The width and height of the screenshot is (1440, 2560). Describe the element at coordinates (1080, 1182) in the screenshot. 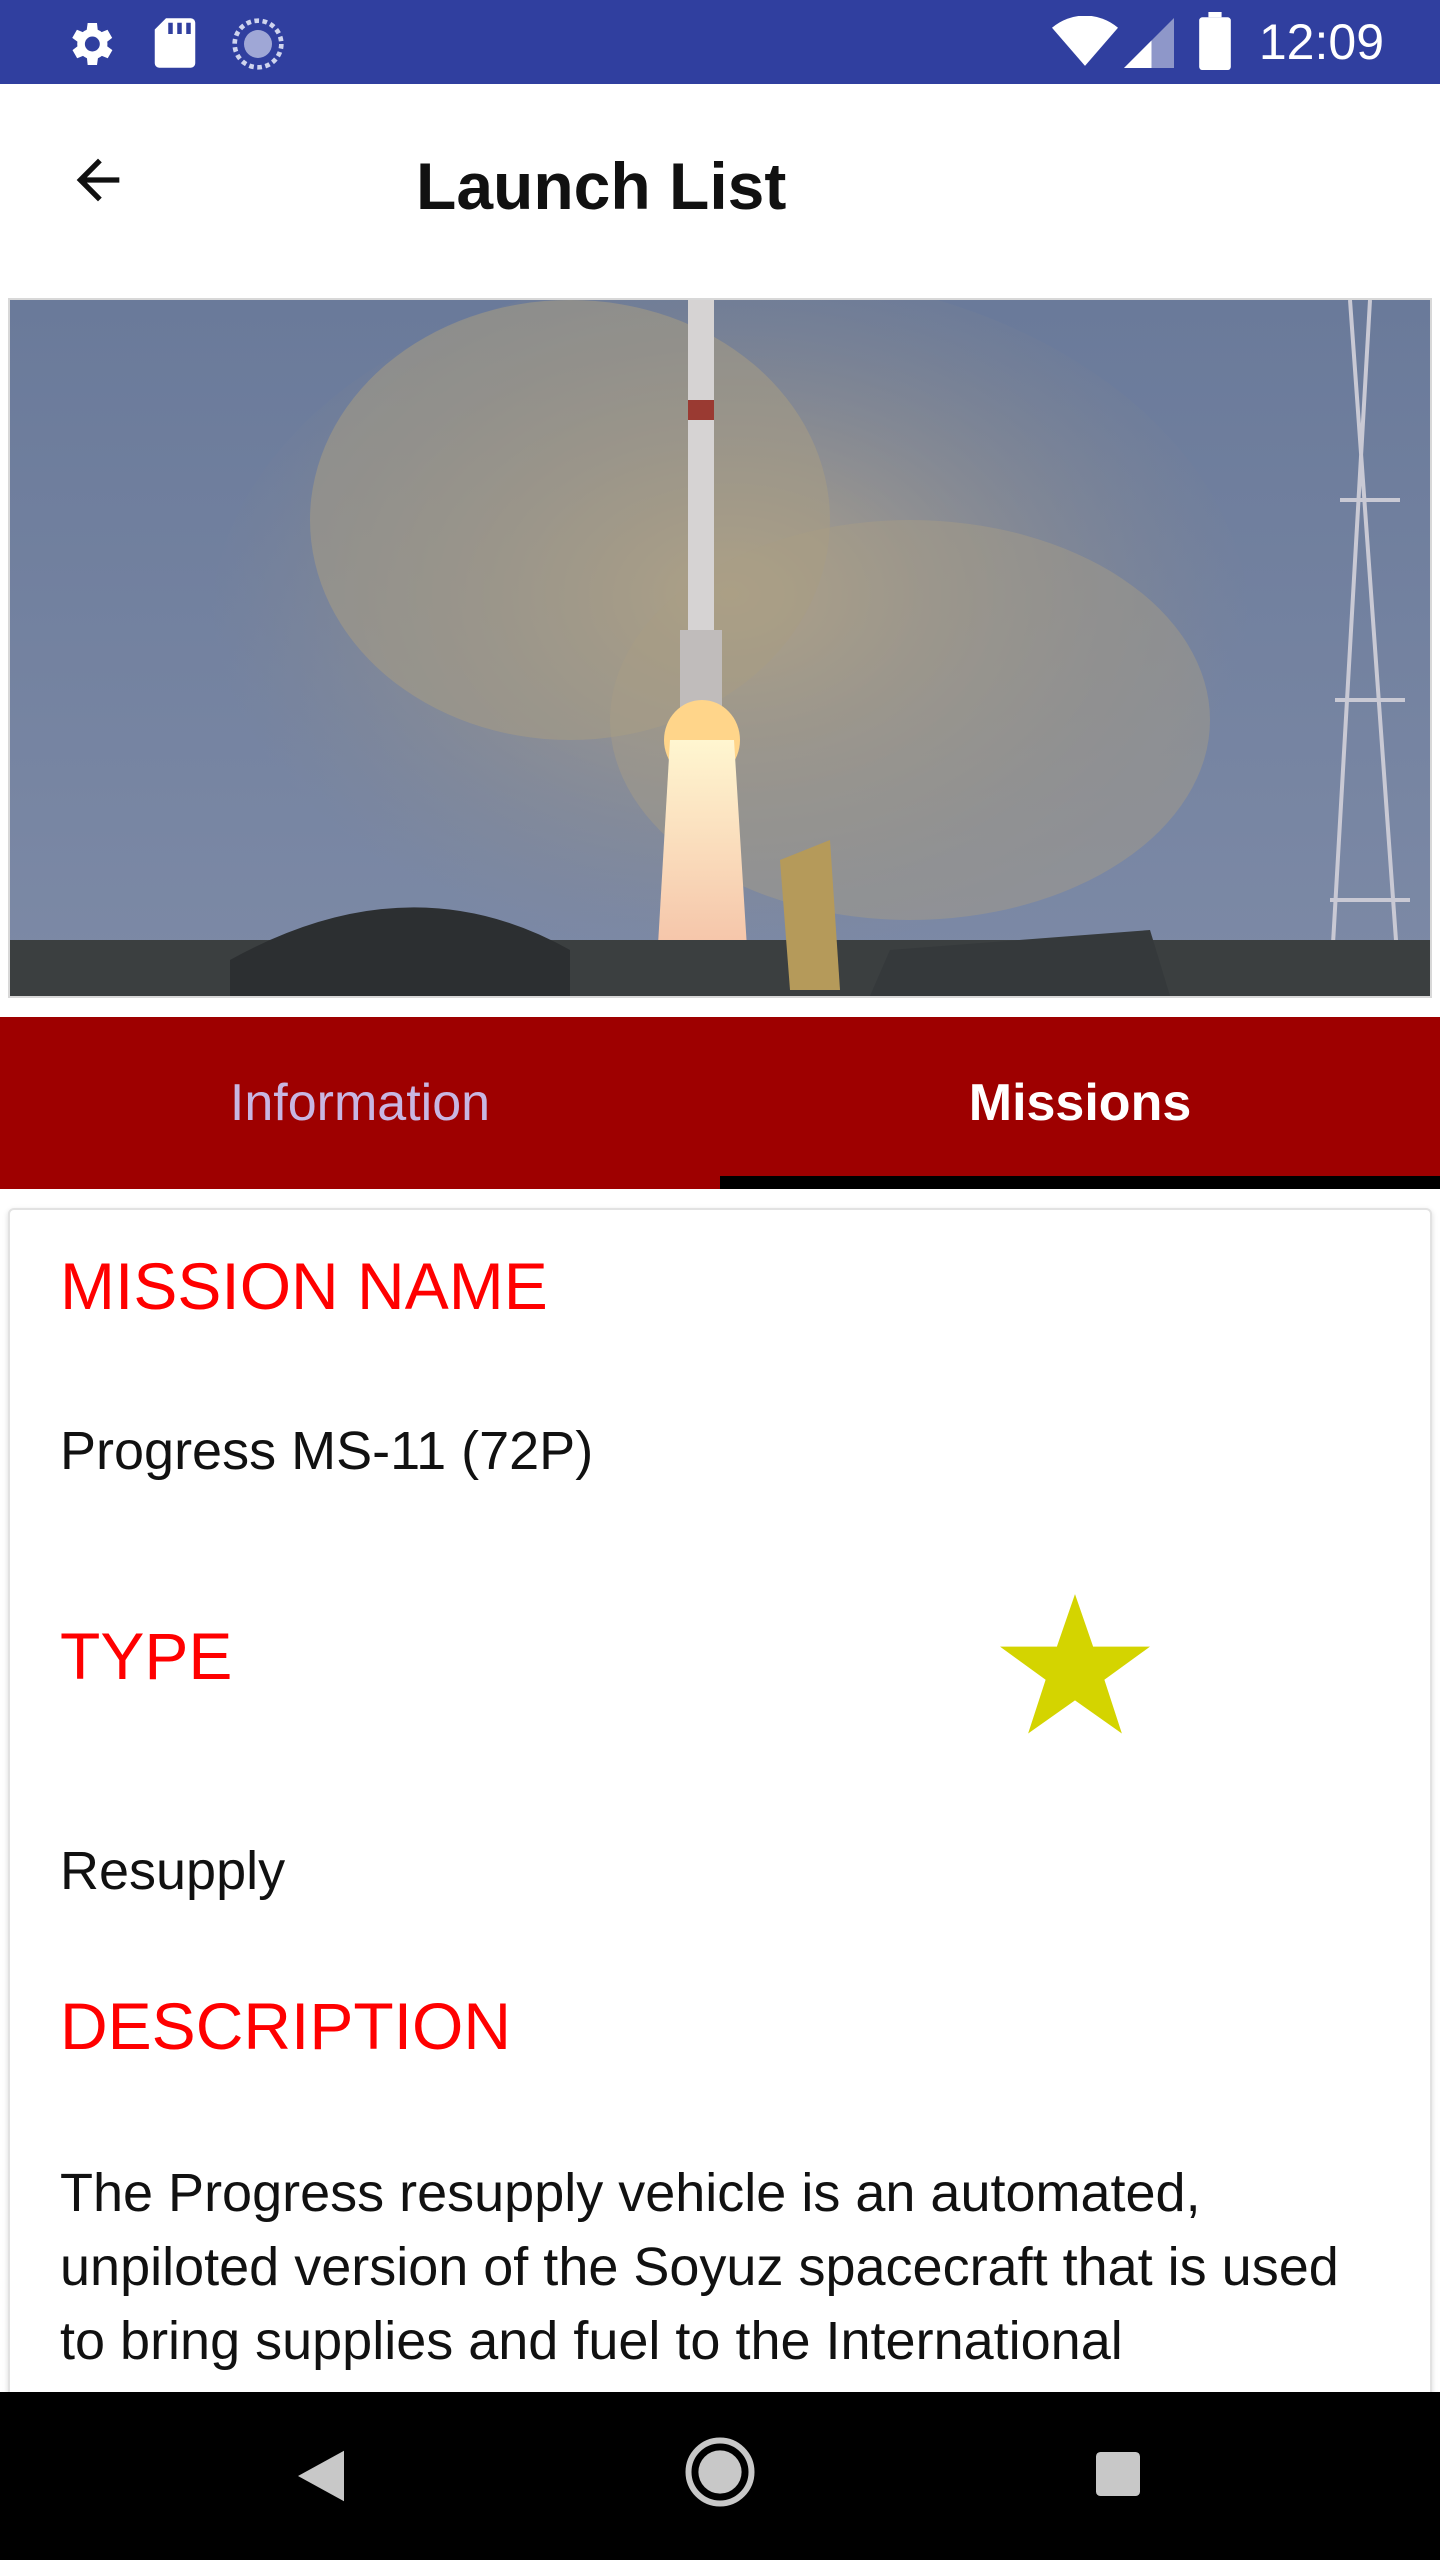

I see `tab-indicator` at that location.